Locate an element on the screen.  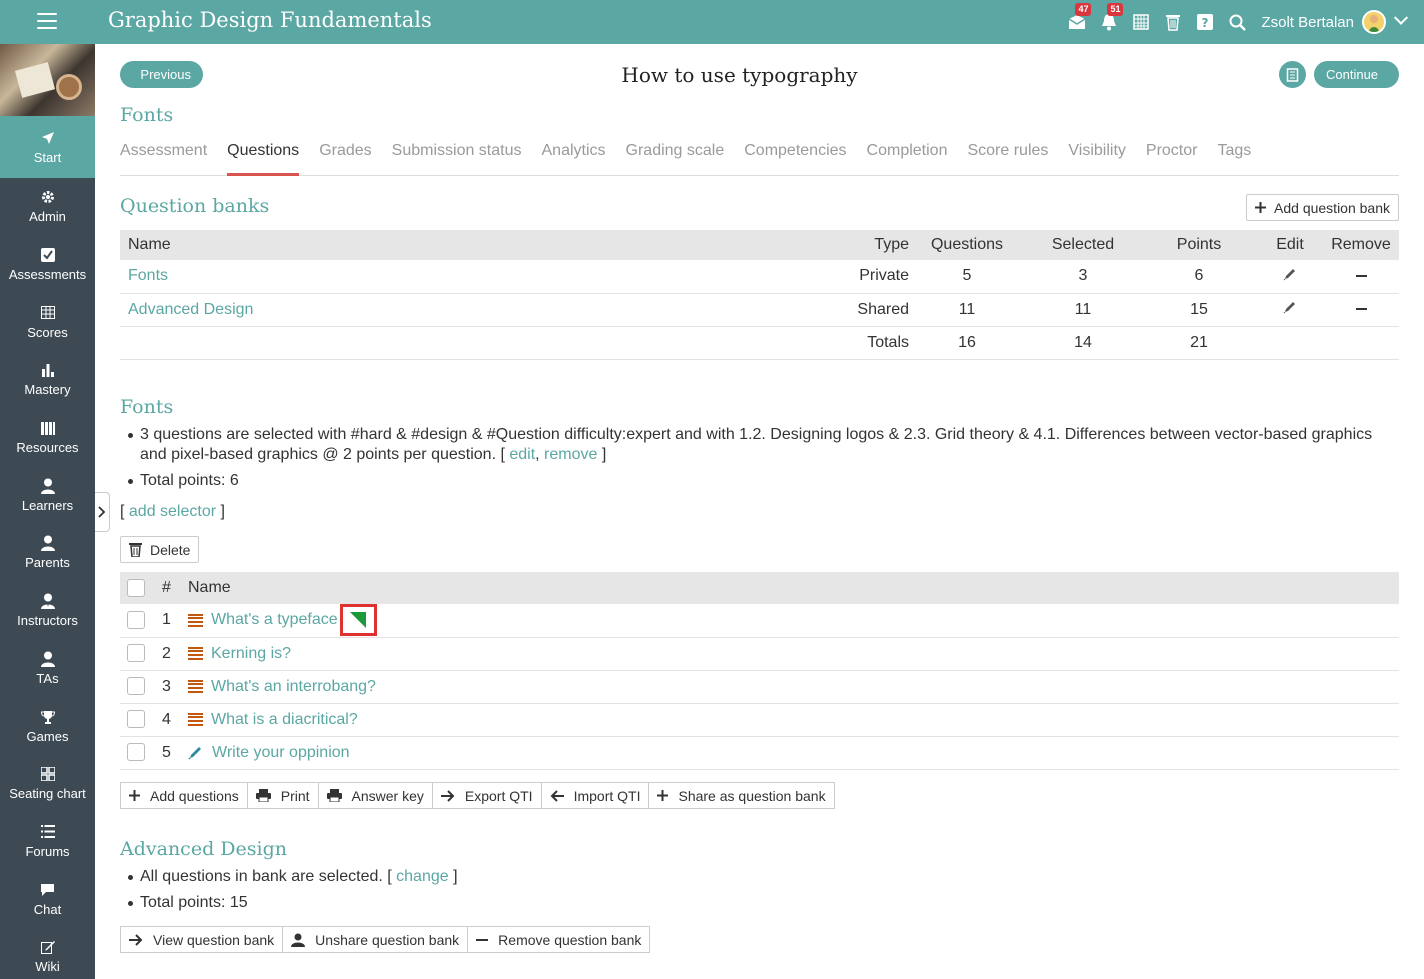
import-qti-button: Import QTI is located at coordinates (596, 795).